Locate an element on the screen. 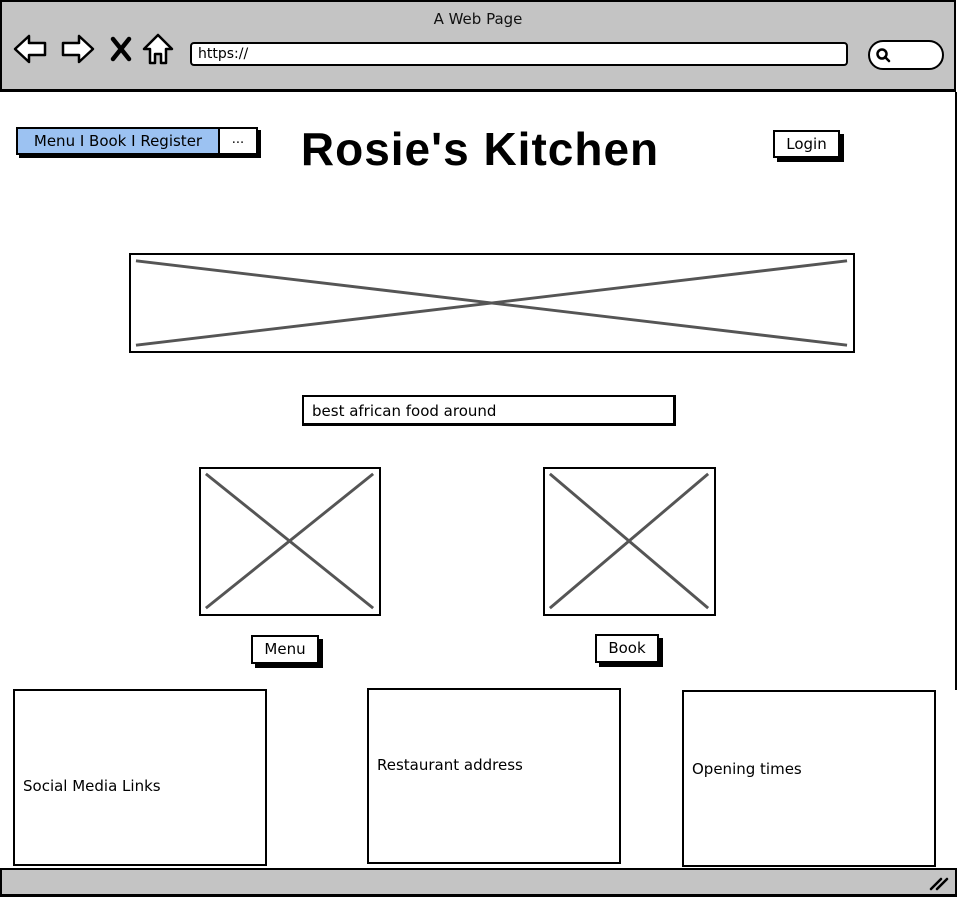 Image resolution: width=959 pixels, height=897 pixels. menu-image-placeholder is located at coordinates (290, 541).